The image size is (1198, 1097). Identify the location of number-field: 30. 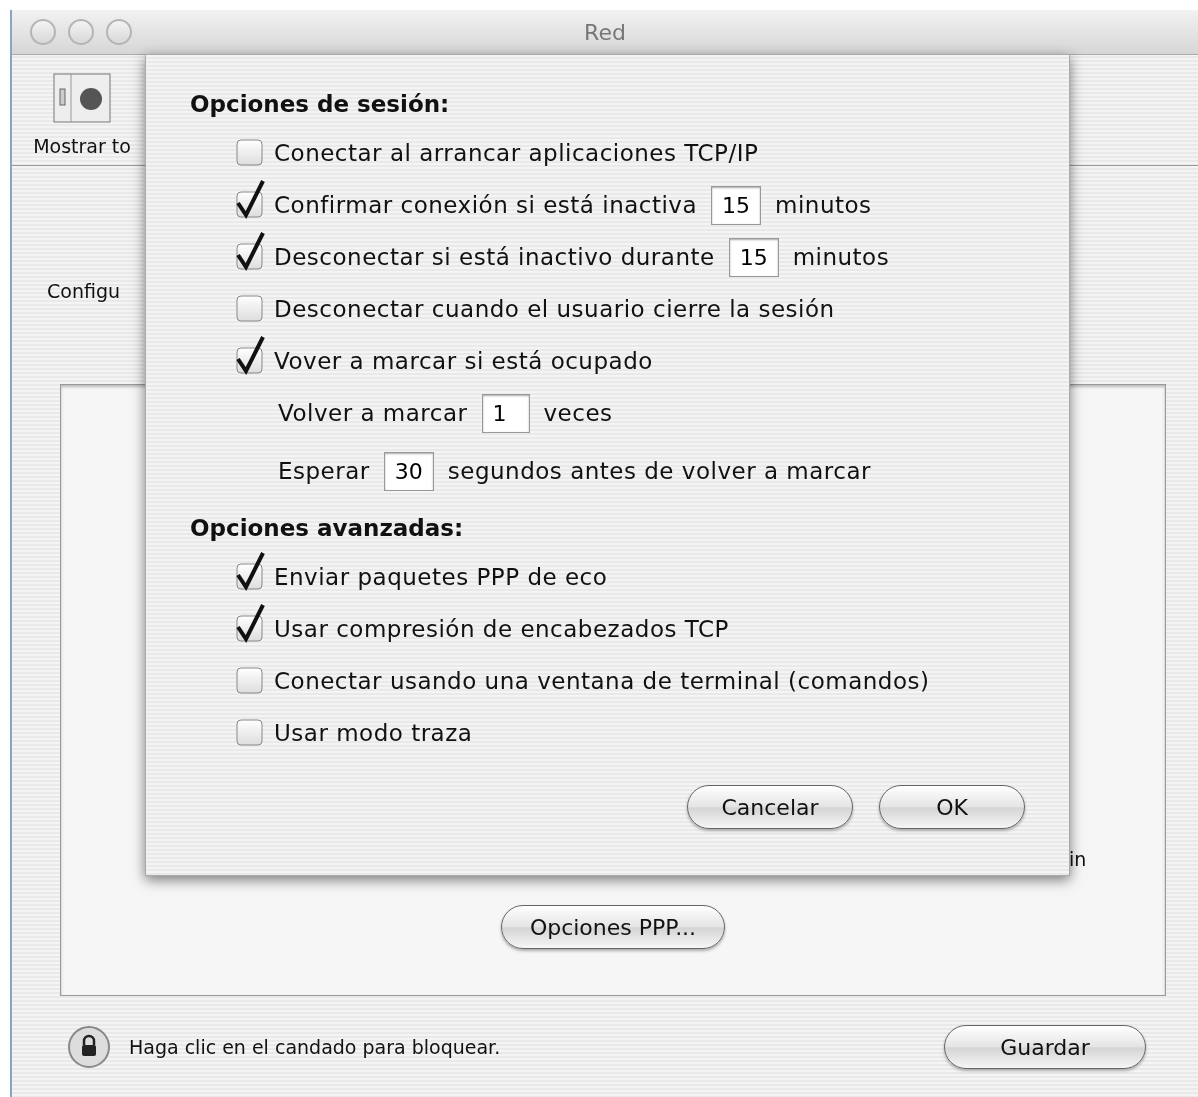
(408, 471).